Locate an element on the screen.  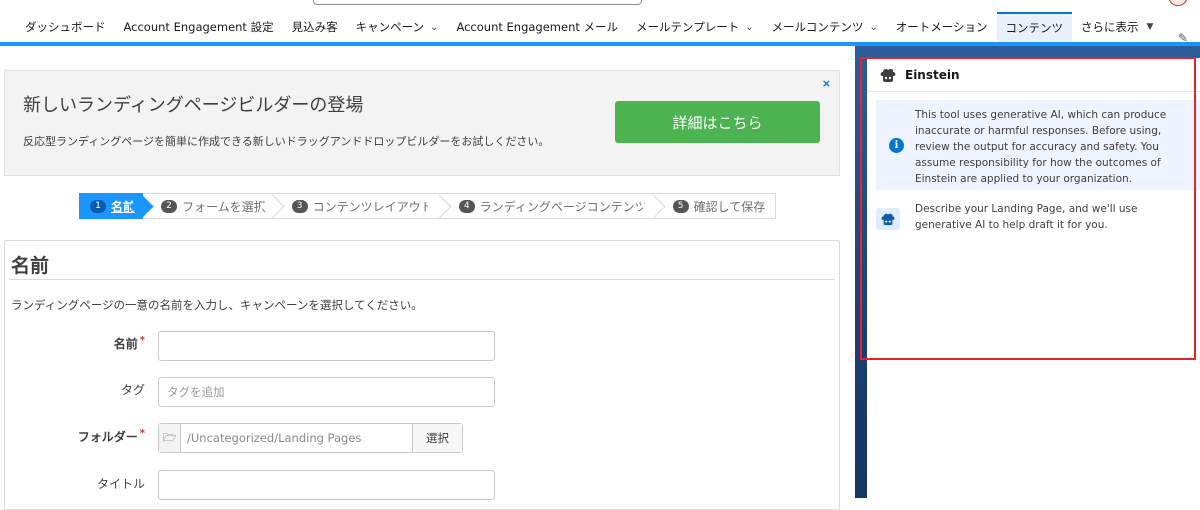
nav-more-label: さらに表示 is located at coordinates (1110, 27).